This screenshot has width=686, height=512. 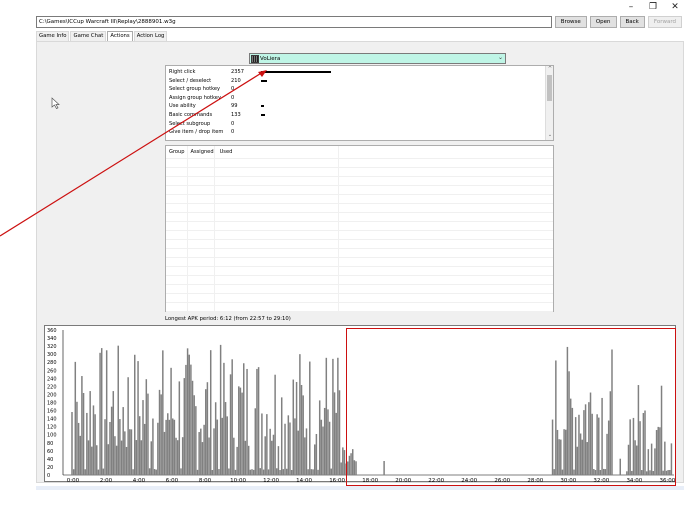 What do you see at coordinates (177, 152) in the screenshot?
I see `column-group: Group` at bounding box center [177, 152].